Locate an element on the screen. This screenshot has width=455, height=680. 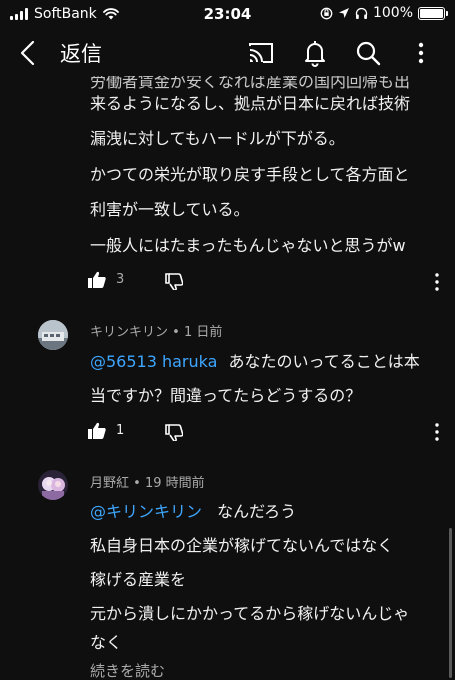
battery-fill is located at coordinates (431, 13).